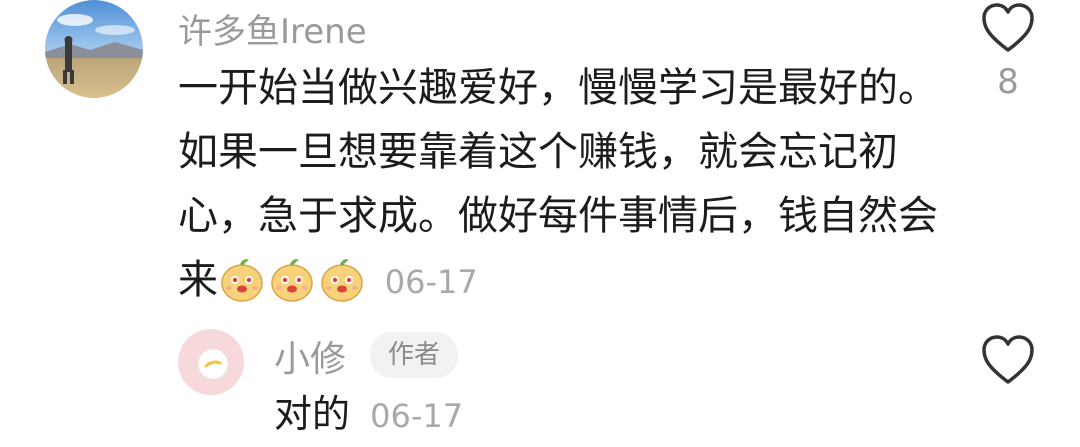 This screenshot has height=447, width=1080. What do you see at coordinates (1008, 82) in the screenshot?
I see `like-count: 8` at bounding box center [1008, 82].